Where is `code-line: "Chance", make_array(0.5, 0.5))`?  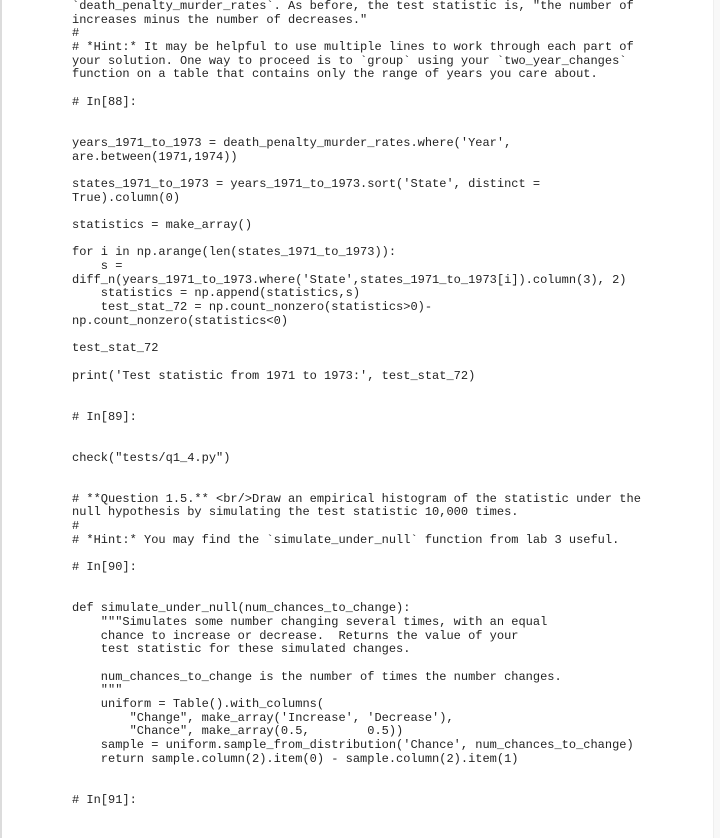
code-line: "Chance", make_array(0.5, 0.5)) is located at coordinates (238, 731).